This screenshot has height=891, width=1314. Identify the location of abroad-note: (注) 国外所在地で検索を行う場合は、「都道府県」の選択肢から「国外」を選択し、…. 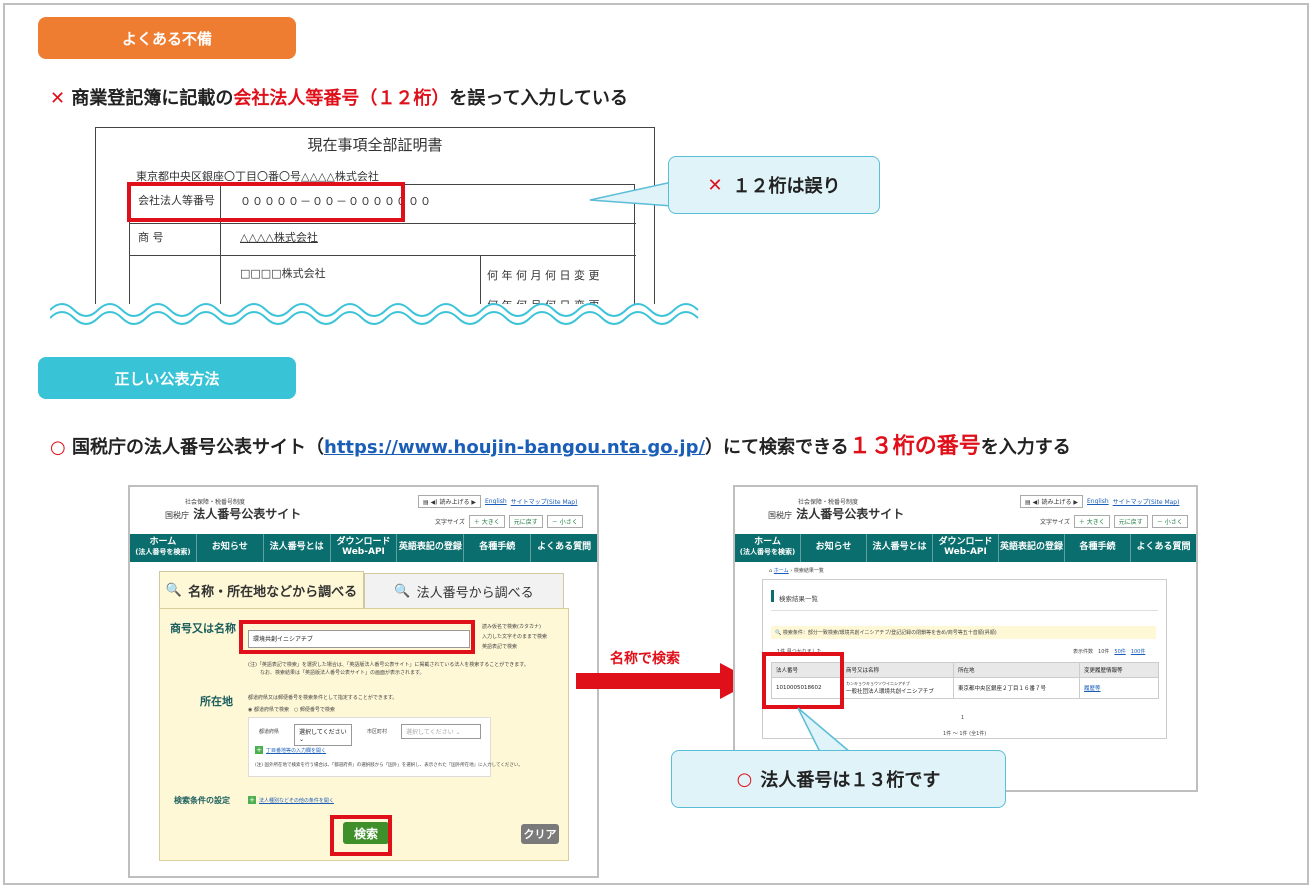
(389, 765).